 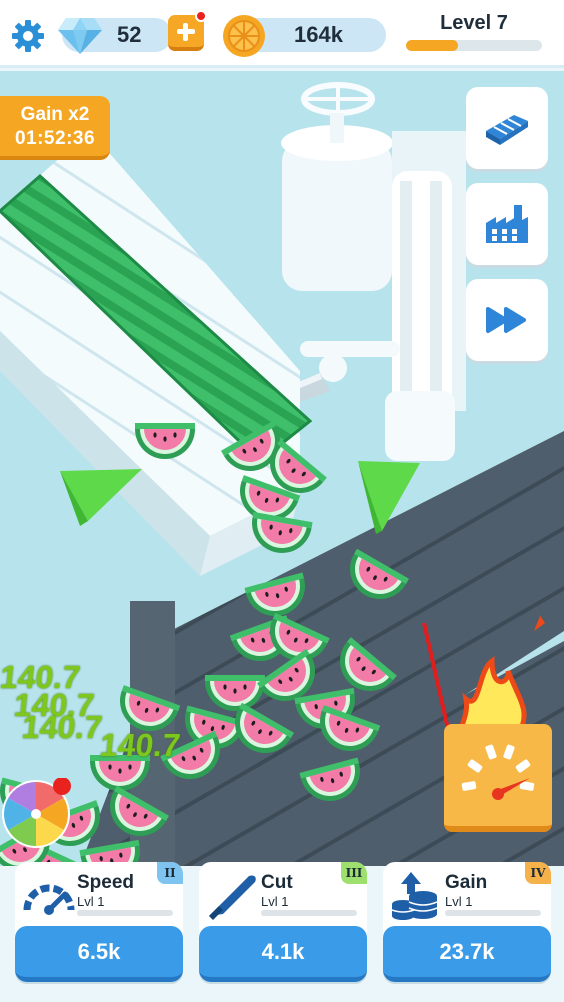 I want to click on conveyor-icon, so click(x=507, y=130).